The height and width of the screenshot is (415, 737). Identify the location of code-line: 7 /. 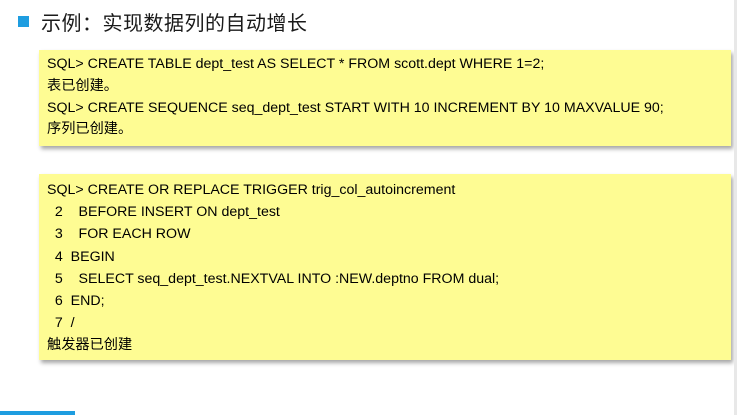
(61, 323).